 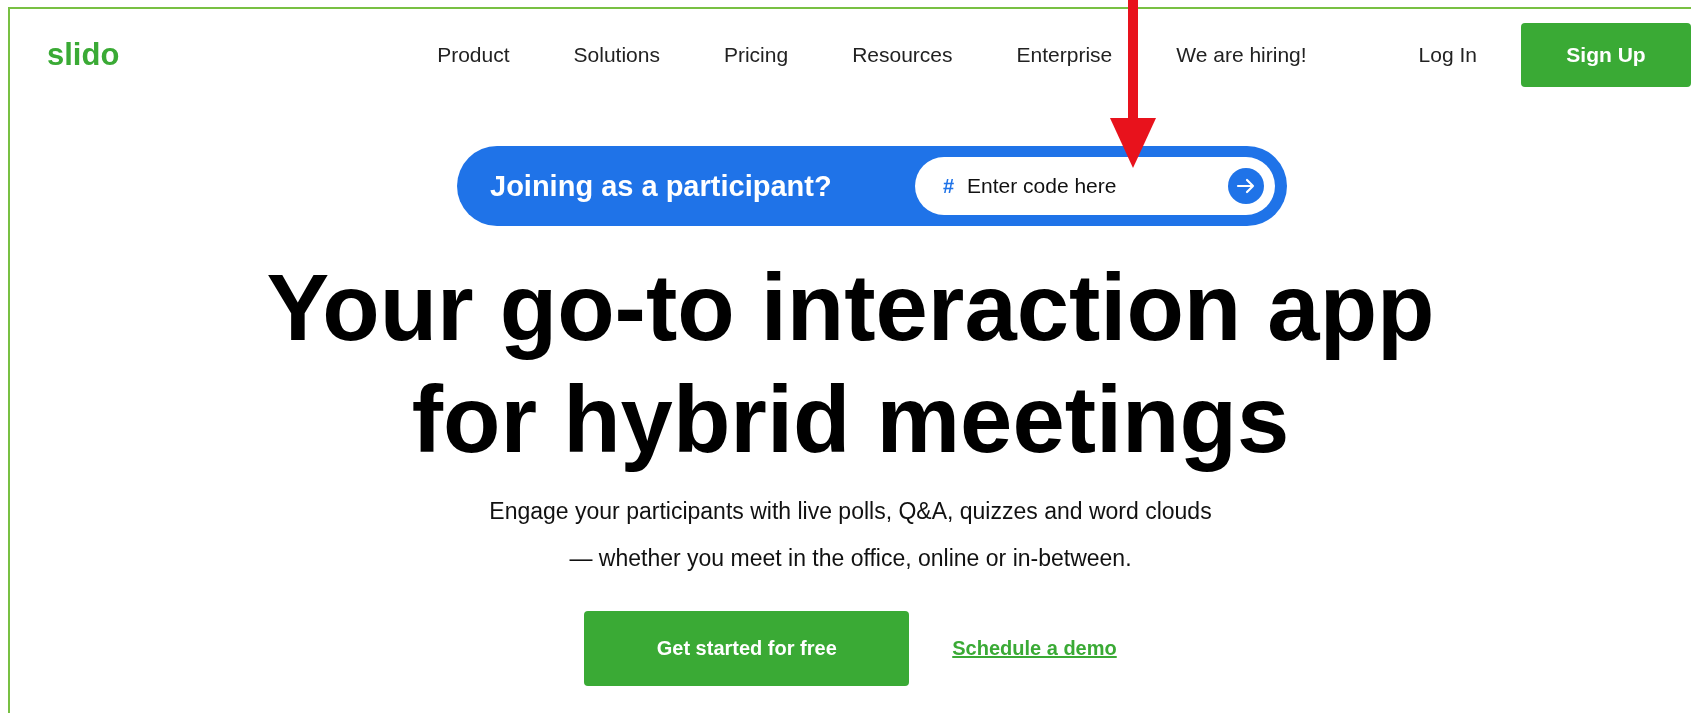 What do you see at coordinates (1241, 55) in the screenshot?
I see `nav-link: We are hiring!` at bounding box center [1241, 55].